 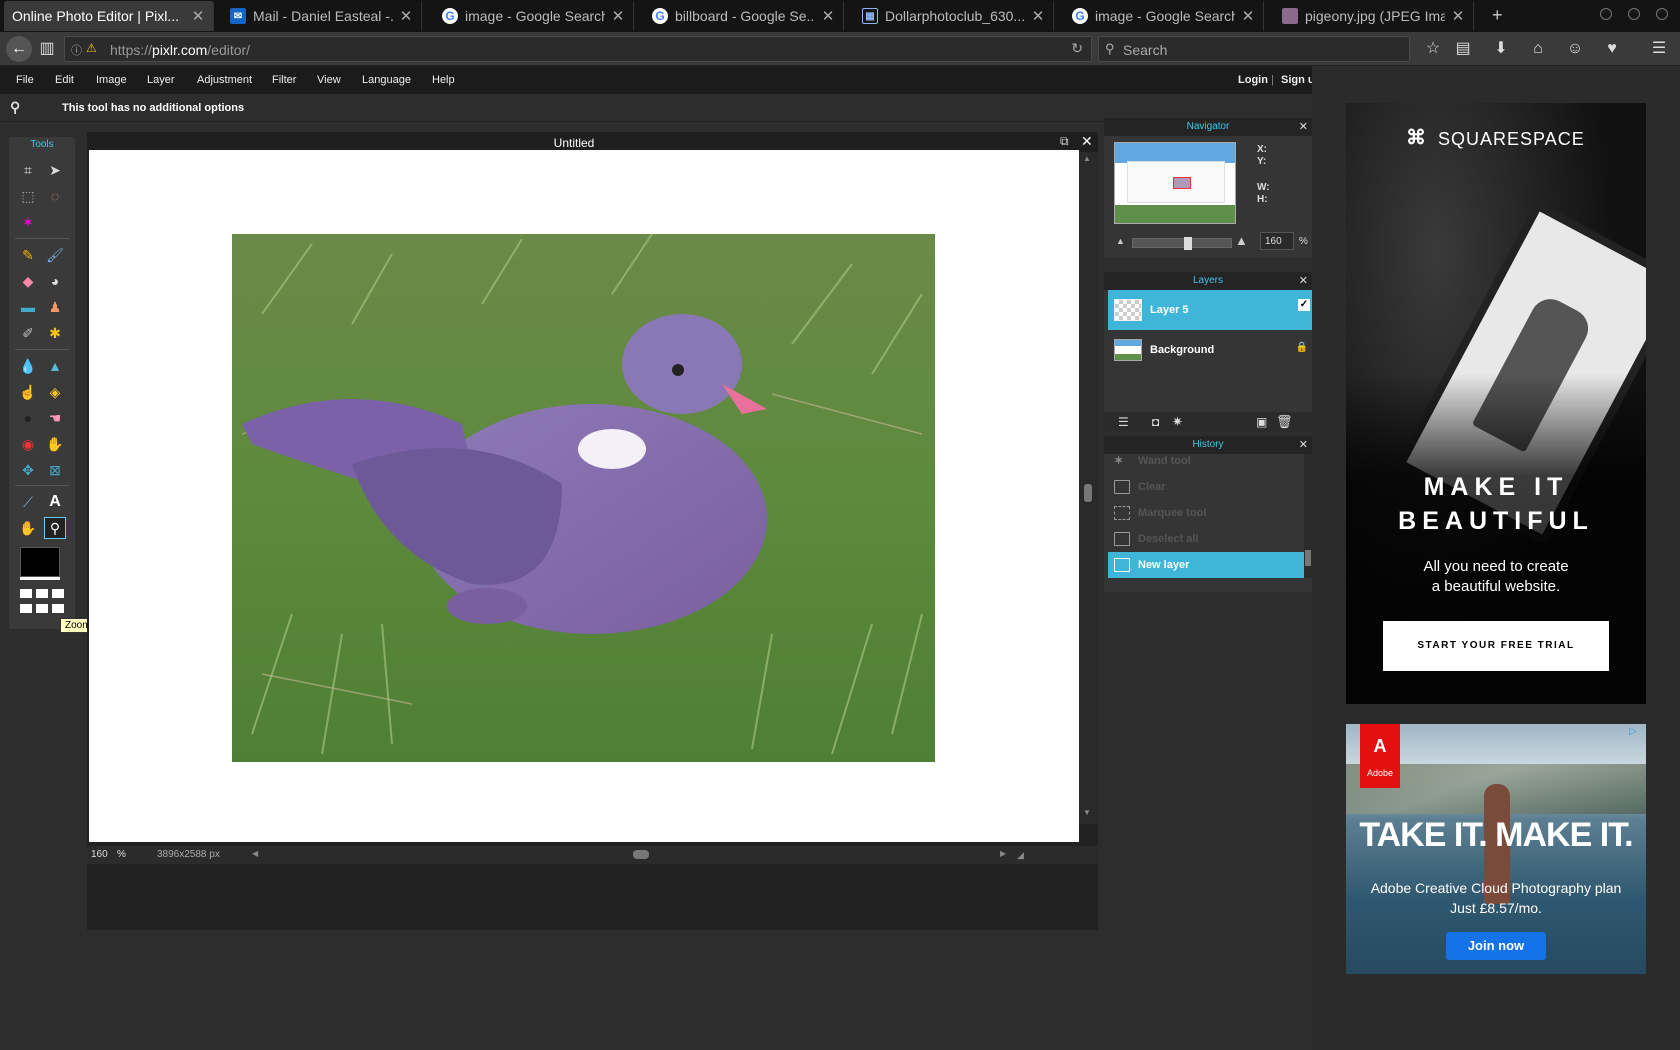 I want to click on magic-wand-tool-icon: ✶, so click(x=28, y=222).